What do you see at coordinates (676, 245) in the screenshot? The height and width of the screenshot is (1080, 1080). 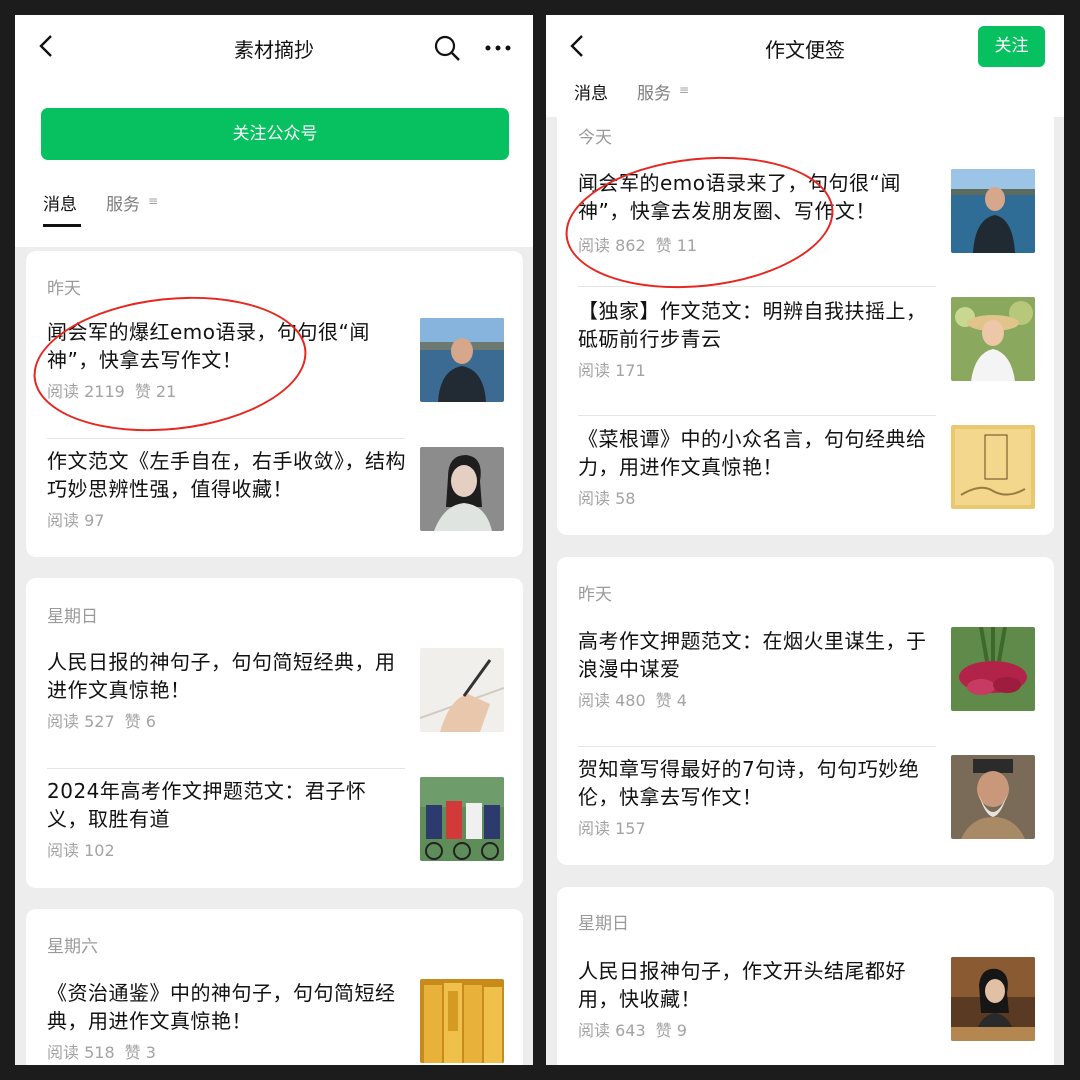 I see `like-count: 赞 11` at bounding box center [676, 245].